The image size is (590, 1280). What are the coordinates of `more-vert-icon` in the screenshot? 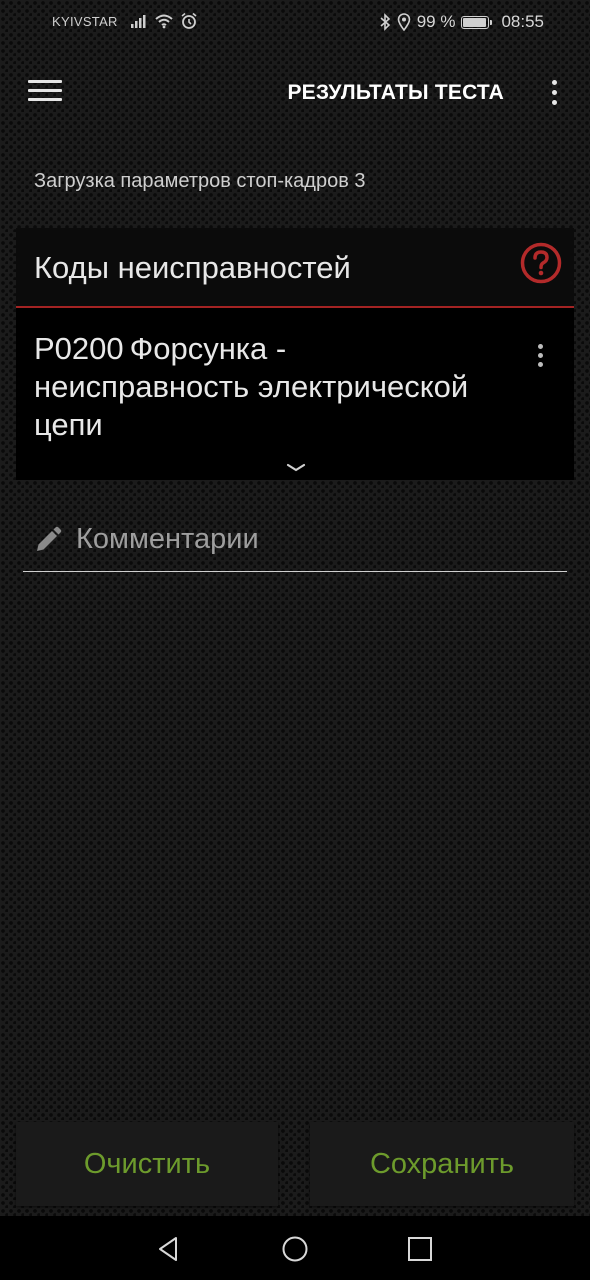 It's located at (554, 94).